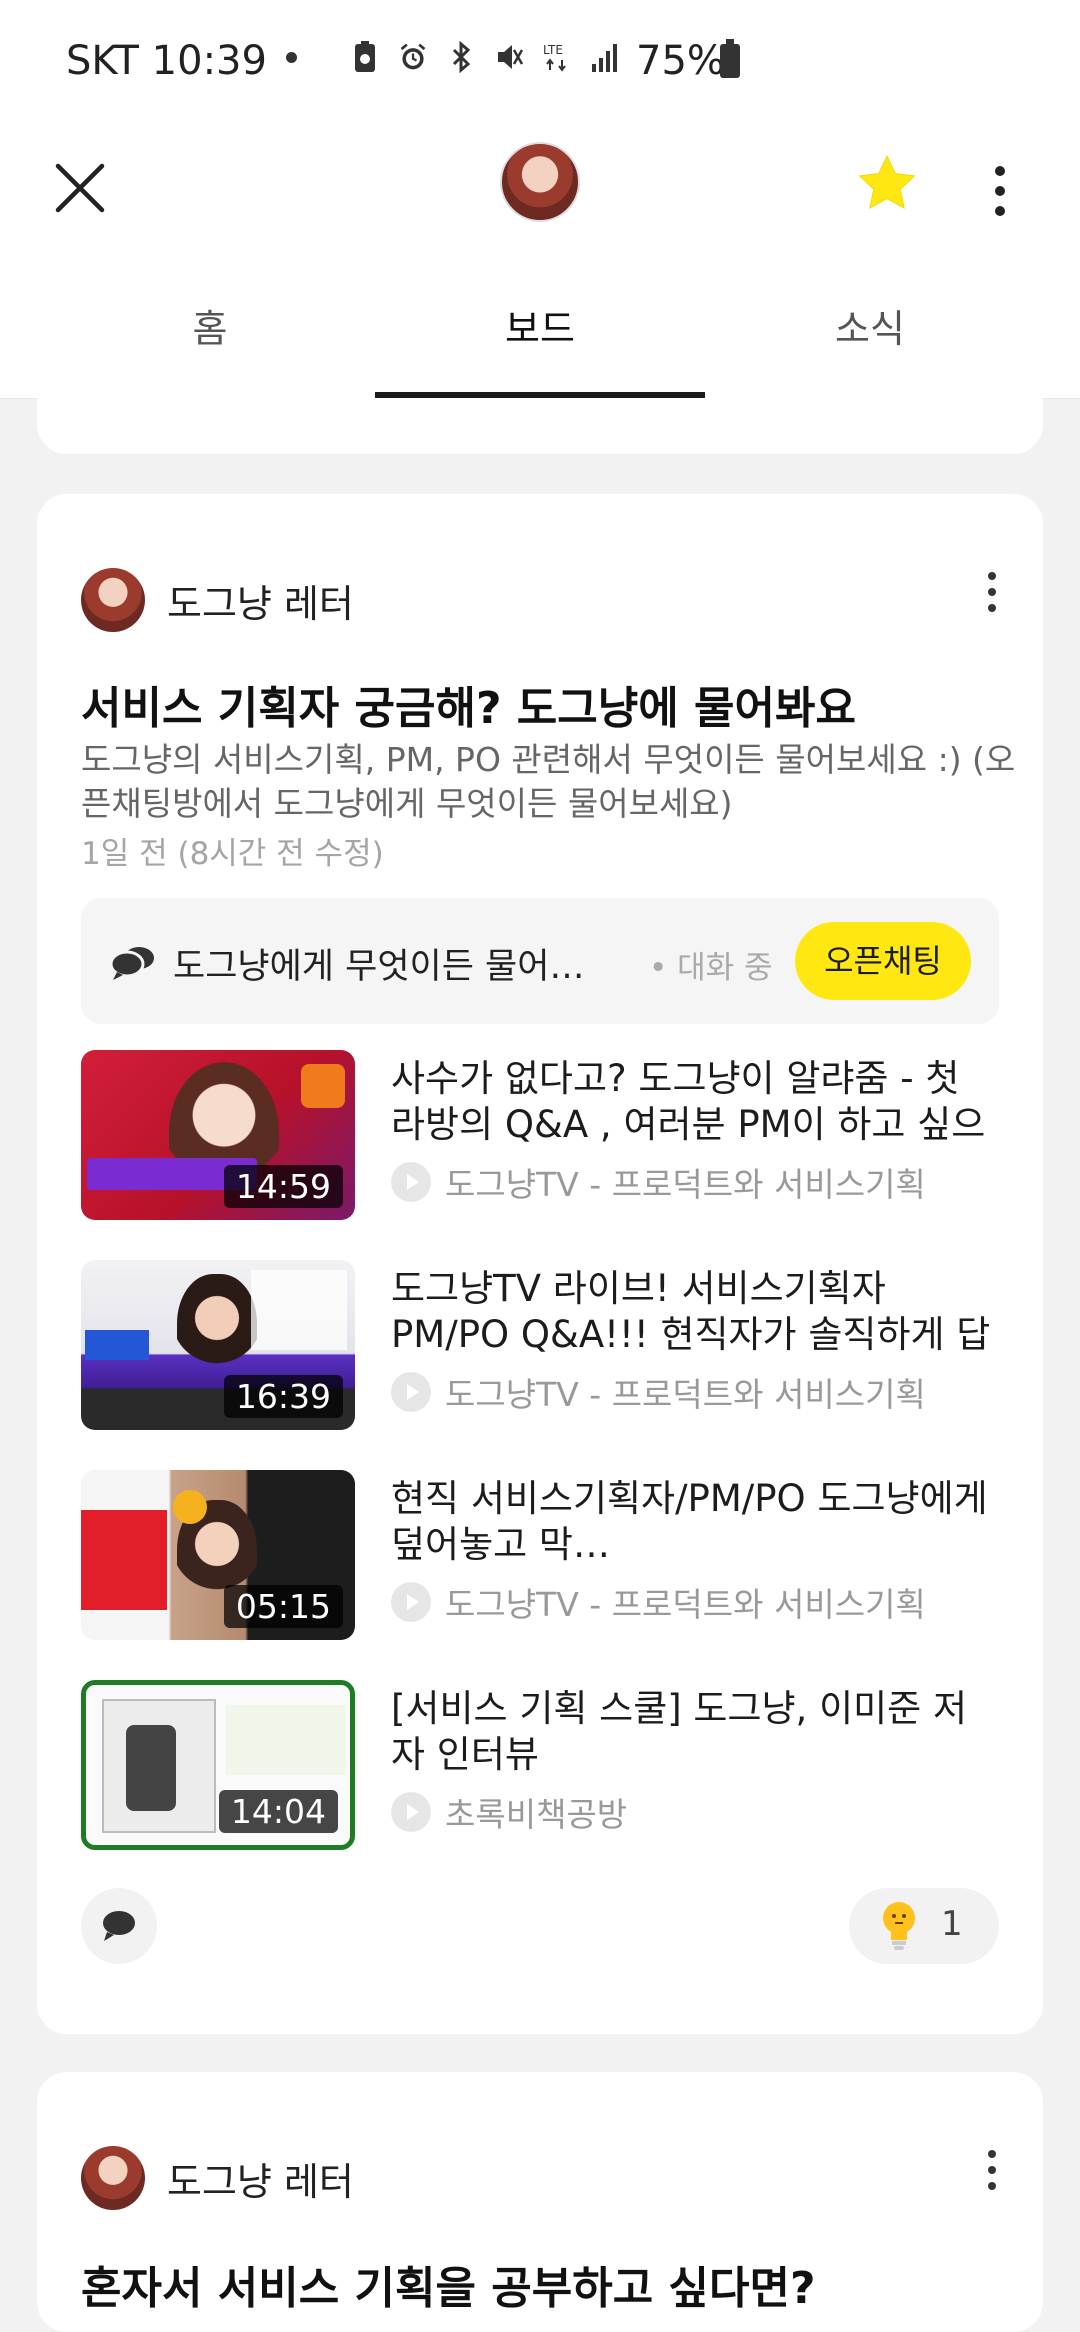 Image resolution: width=1080 pixels, height=2332 pixels. What do you see at coordinates (218, 1555) in the screenshot?
I see `video-thumbnail: 05:15` at bounding box center [218, 1555].